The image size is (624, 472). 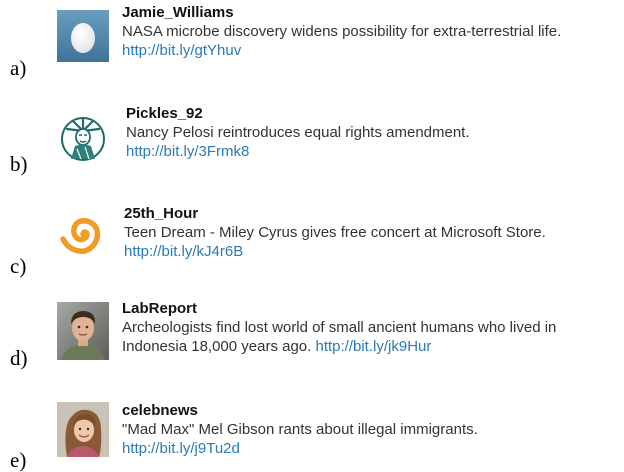 What do you see at coordinates (83, 36) in the screenshot?
I see `egg-avatar-icon` at bounding box center [83, 36].